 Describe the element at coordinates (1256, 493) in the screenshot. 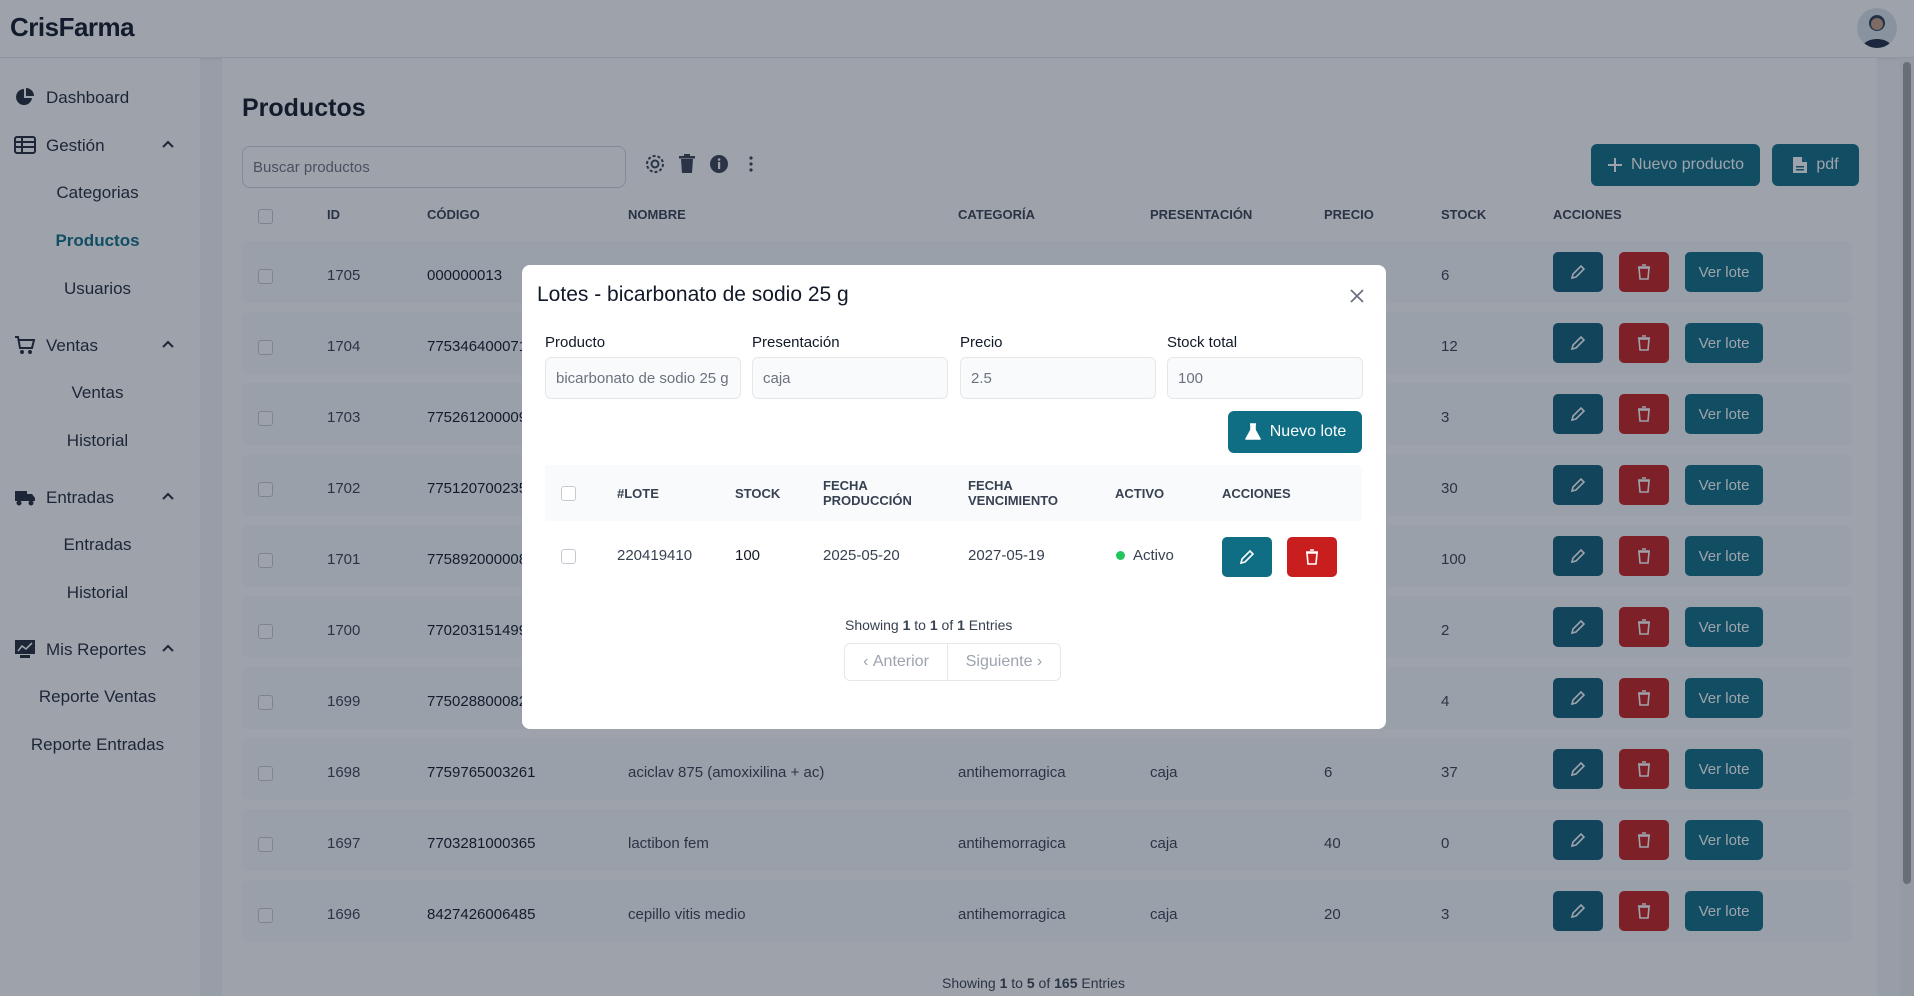

I see `column-header-acciones: ACCIONES` at that location.